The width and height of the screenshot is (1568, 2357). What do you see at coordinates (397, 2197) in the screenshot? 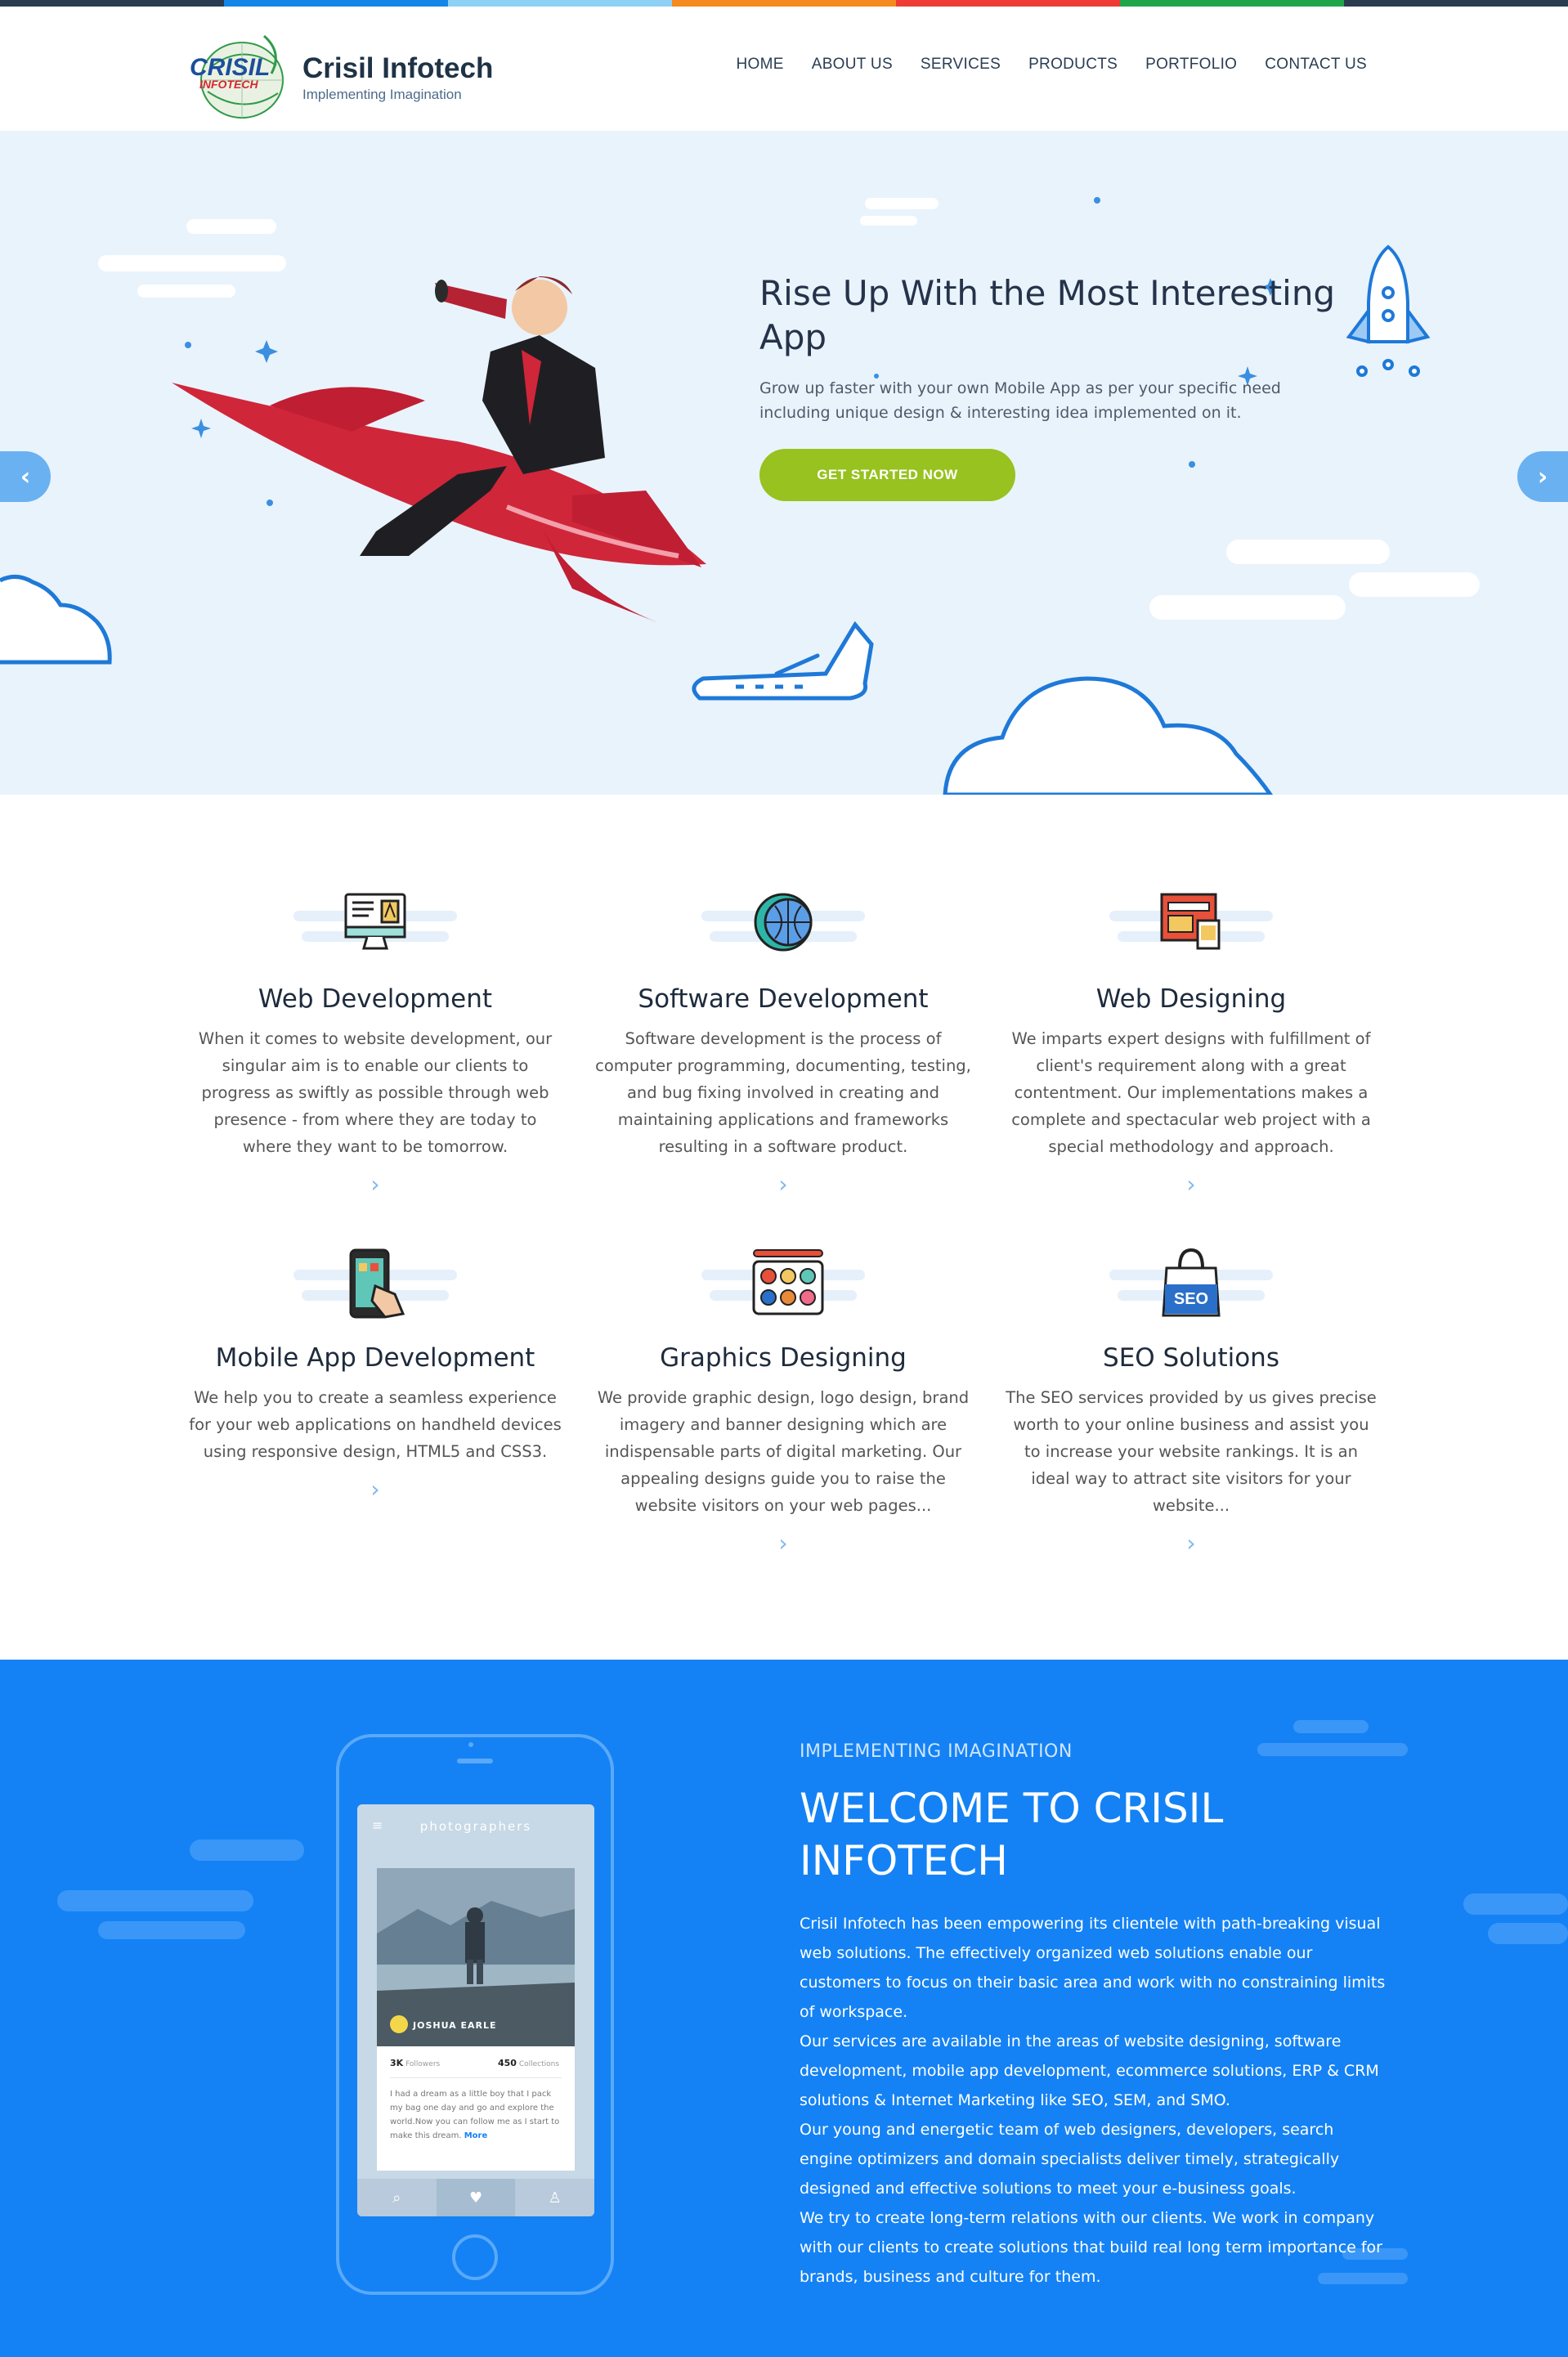
I see `search-icon: ⌕` at bounding box center [397, 2197].